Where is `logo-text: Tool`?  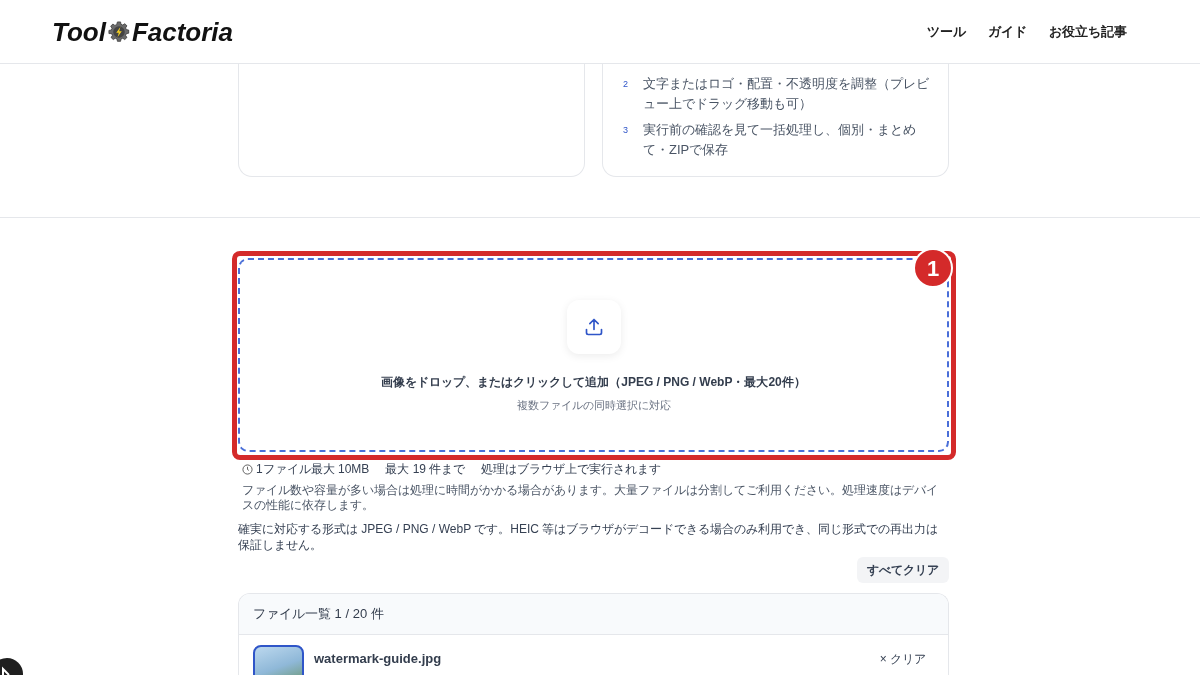
logo-text: Tool is located at coordinates (79, 31).